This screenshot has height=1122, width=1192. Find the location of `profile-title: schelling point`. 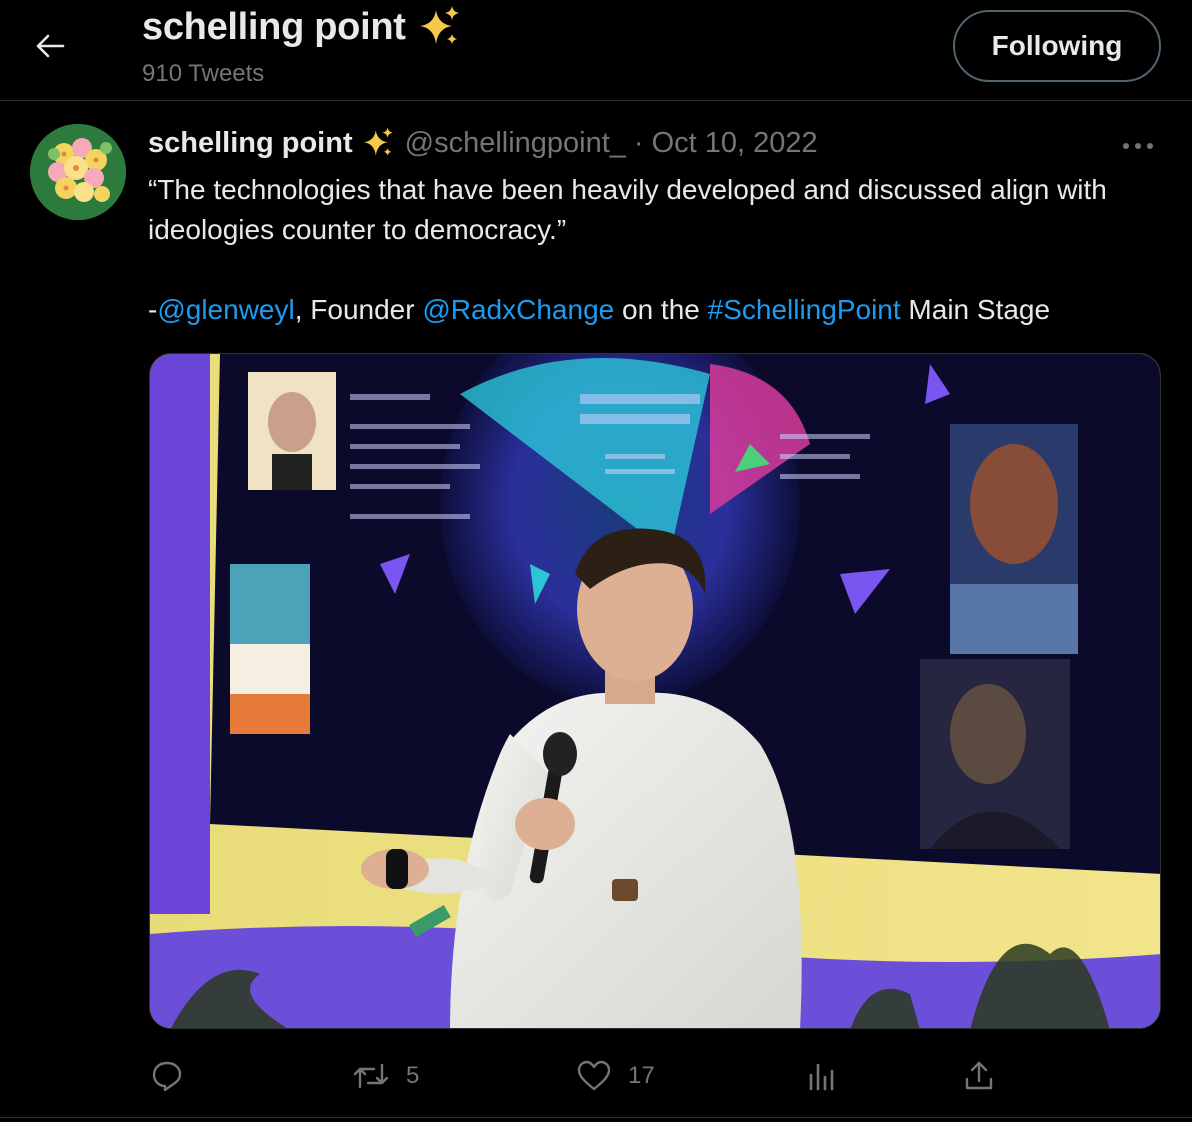

profile-title: schelling point is located at coordinates (302, 27).